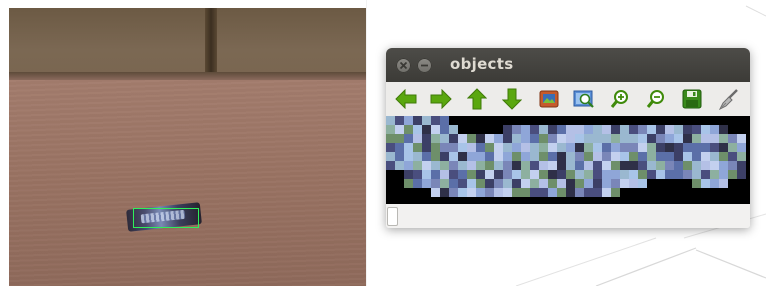 The width and height of the screenshot is (766, 286). Describe the element at coordinates (406, 99) in the screenshot. I see `pan-left-button` at that location.